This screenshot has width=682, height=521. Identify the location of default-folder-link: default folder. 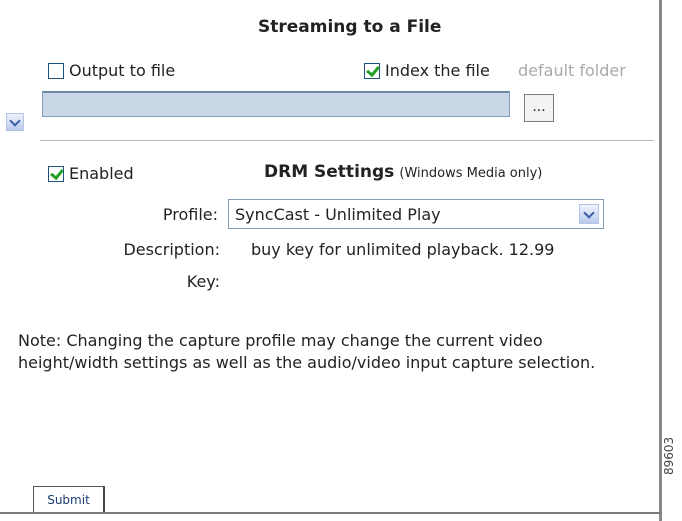
(572, 70).